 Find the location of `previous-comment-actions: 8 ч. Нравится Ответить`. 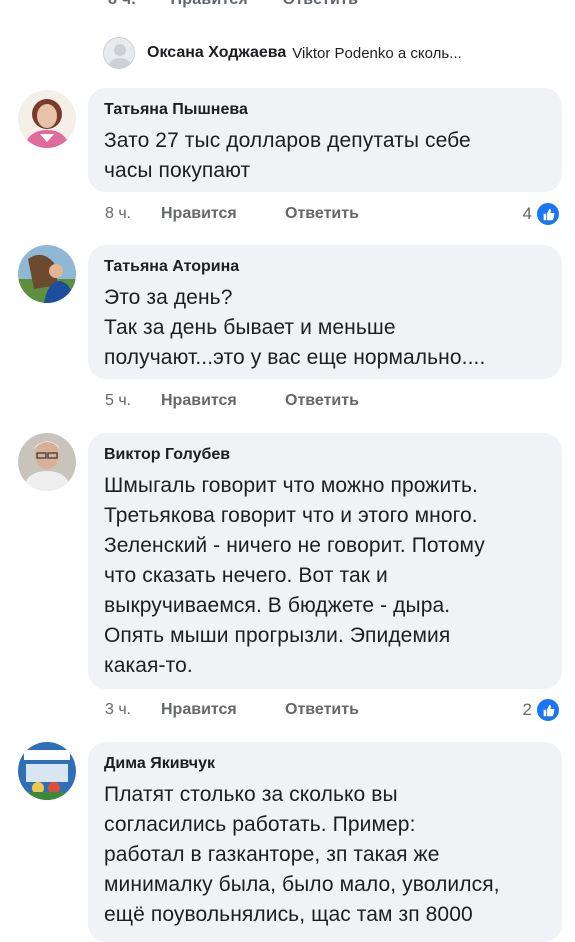

previous-comment-actions: 8 ч. Нравится Ответить is located at coordinates (248, 5).